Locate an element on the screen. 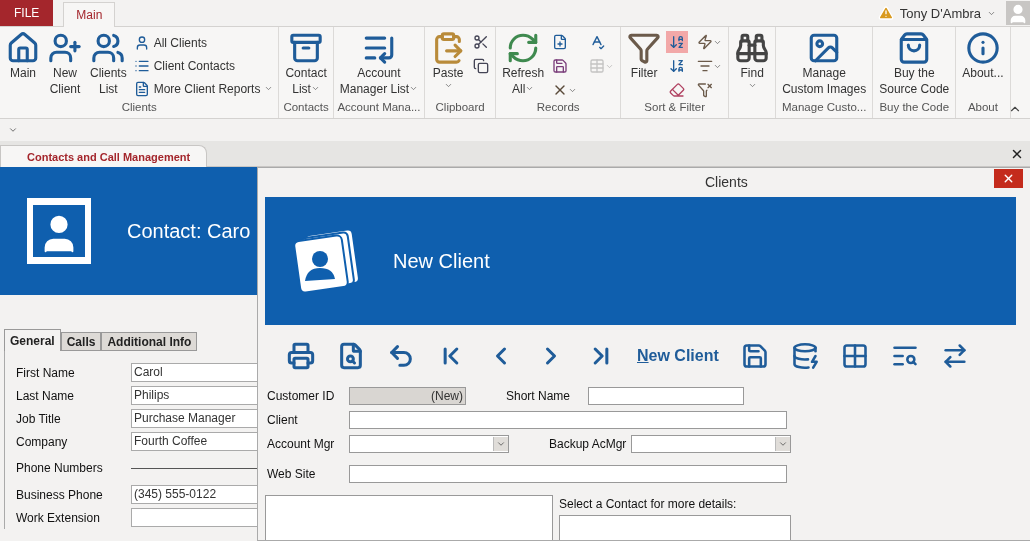  table-icon is located at coordinates (597, 66).